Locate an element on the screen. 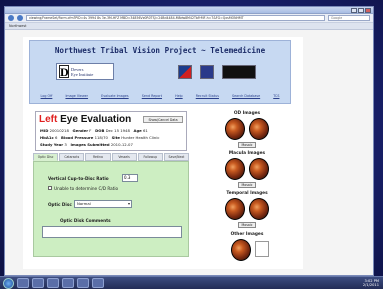 Image resolution: width=383 pixels, height=289 pixels. comments-label: Optic Disk Comments is located at coordinates (85, 220).